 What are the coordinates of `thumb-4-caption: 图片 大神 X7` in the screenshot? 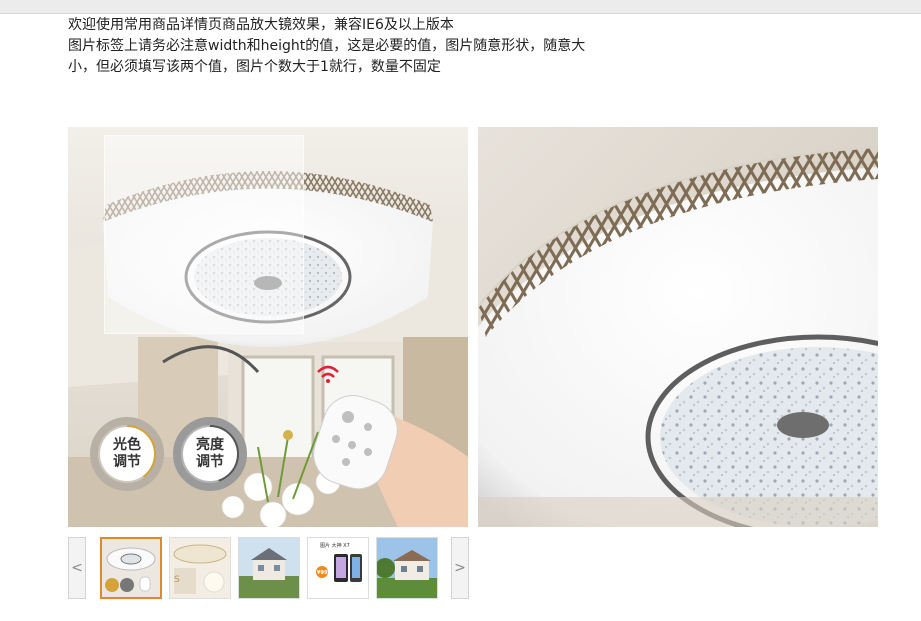 It's located at (335, 546).